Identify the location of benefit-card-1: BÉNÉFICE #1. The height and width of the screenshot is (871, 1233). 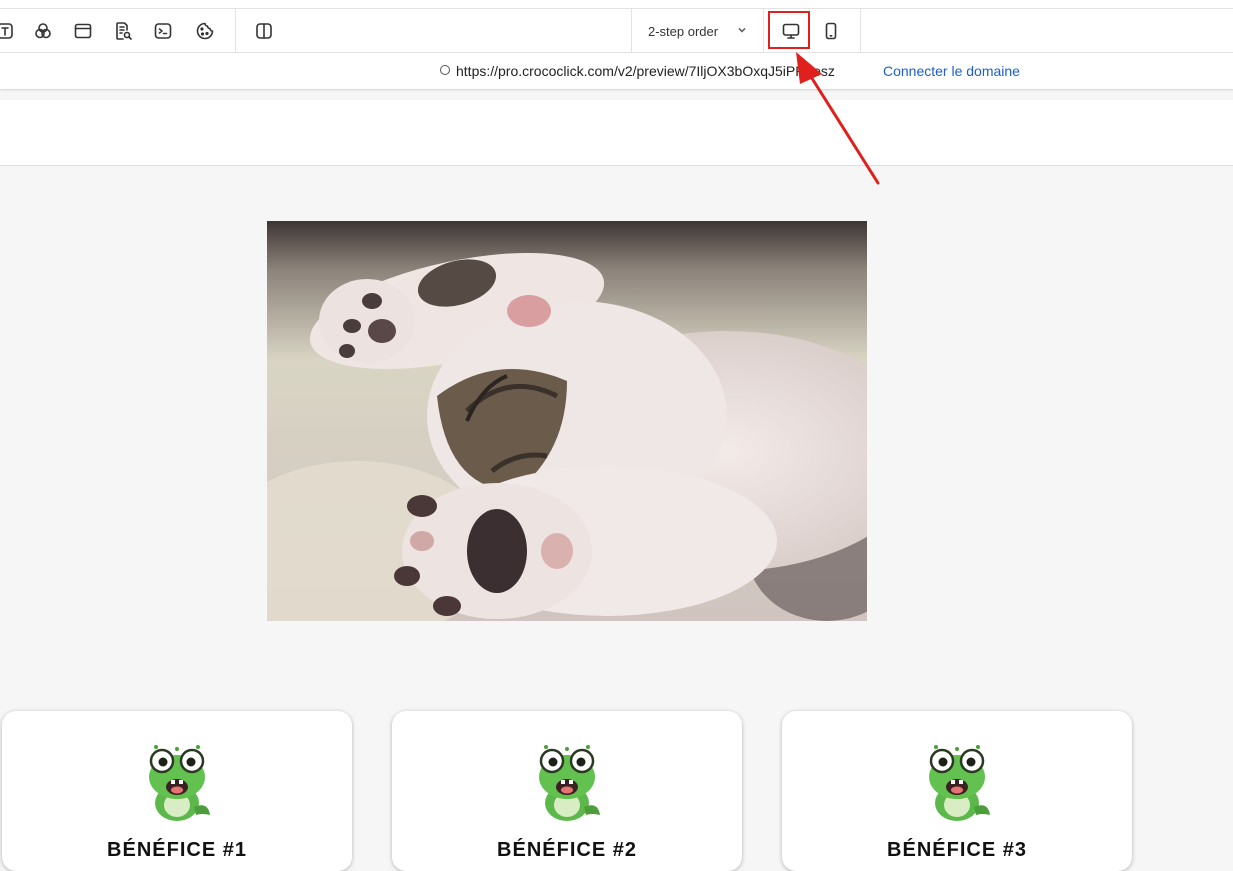
(177, 791).